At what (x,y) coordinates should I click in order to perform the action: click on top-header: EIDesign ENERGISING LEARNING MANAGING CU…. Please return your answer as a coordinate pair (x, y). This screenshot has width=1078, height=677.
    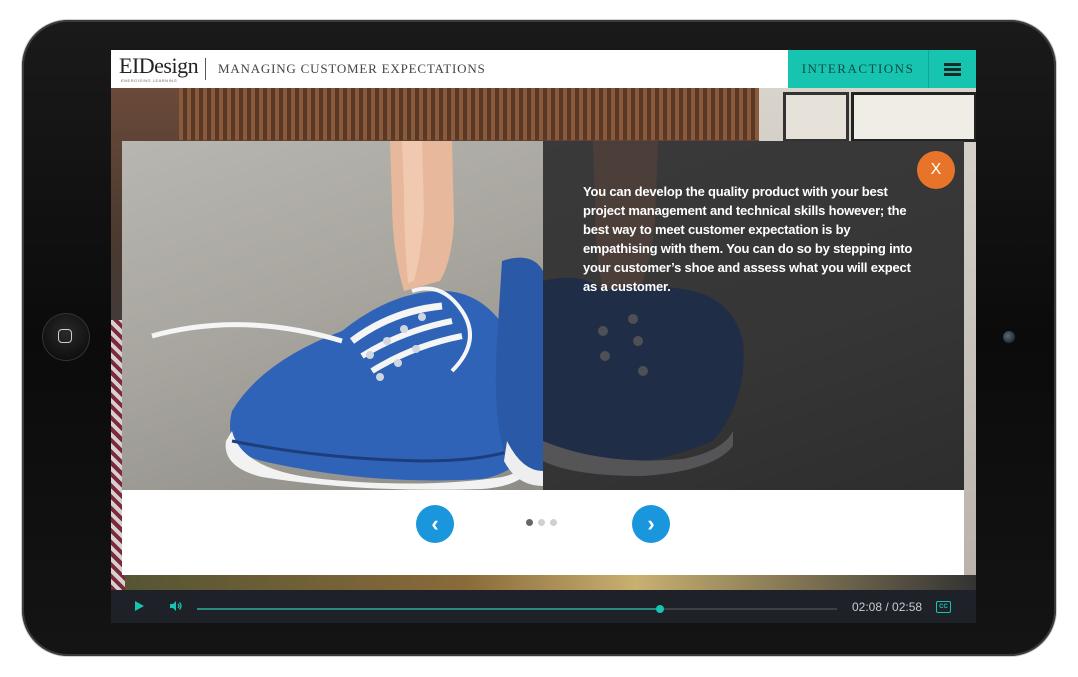
    Looking at the image, I should click on (543, 69).